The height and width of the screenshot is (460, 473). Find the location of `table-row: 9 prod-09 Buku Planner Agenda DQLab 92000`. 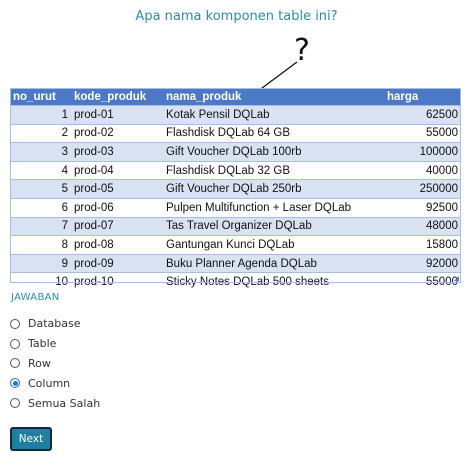

table-row: 9 prod-09 Buku Planner Agenda DQLab 92000 is located at coordinates (235, 263).